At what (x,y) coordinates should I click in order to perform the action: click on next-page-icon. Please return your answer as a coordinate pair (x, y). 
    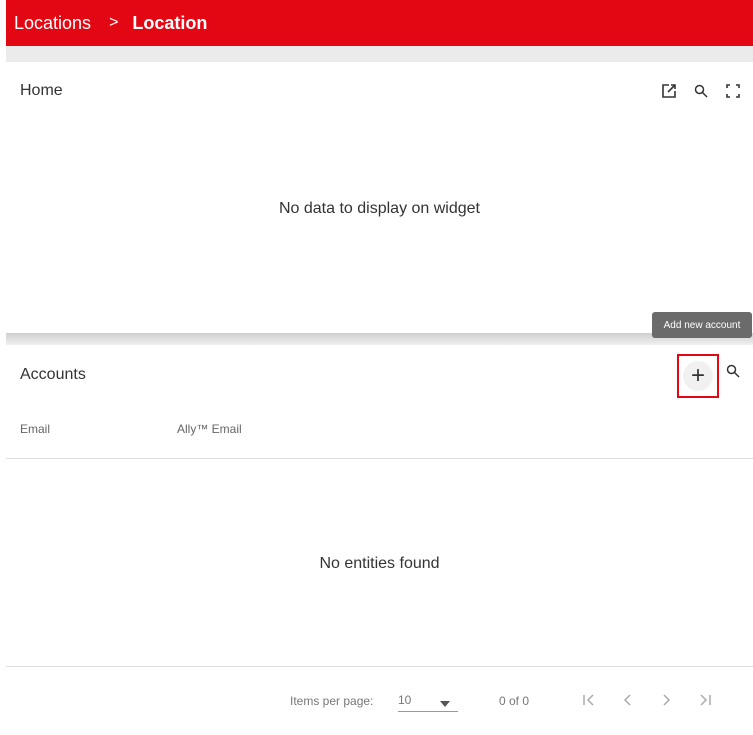
    Looking at the image, I should click on (666, 700).